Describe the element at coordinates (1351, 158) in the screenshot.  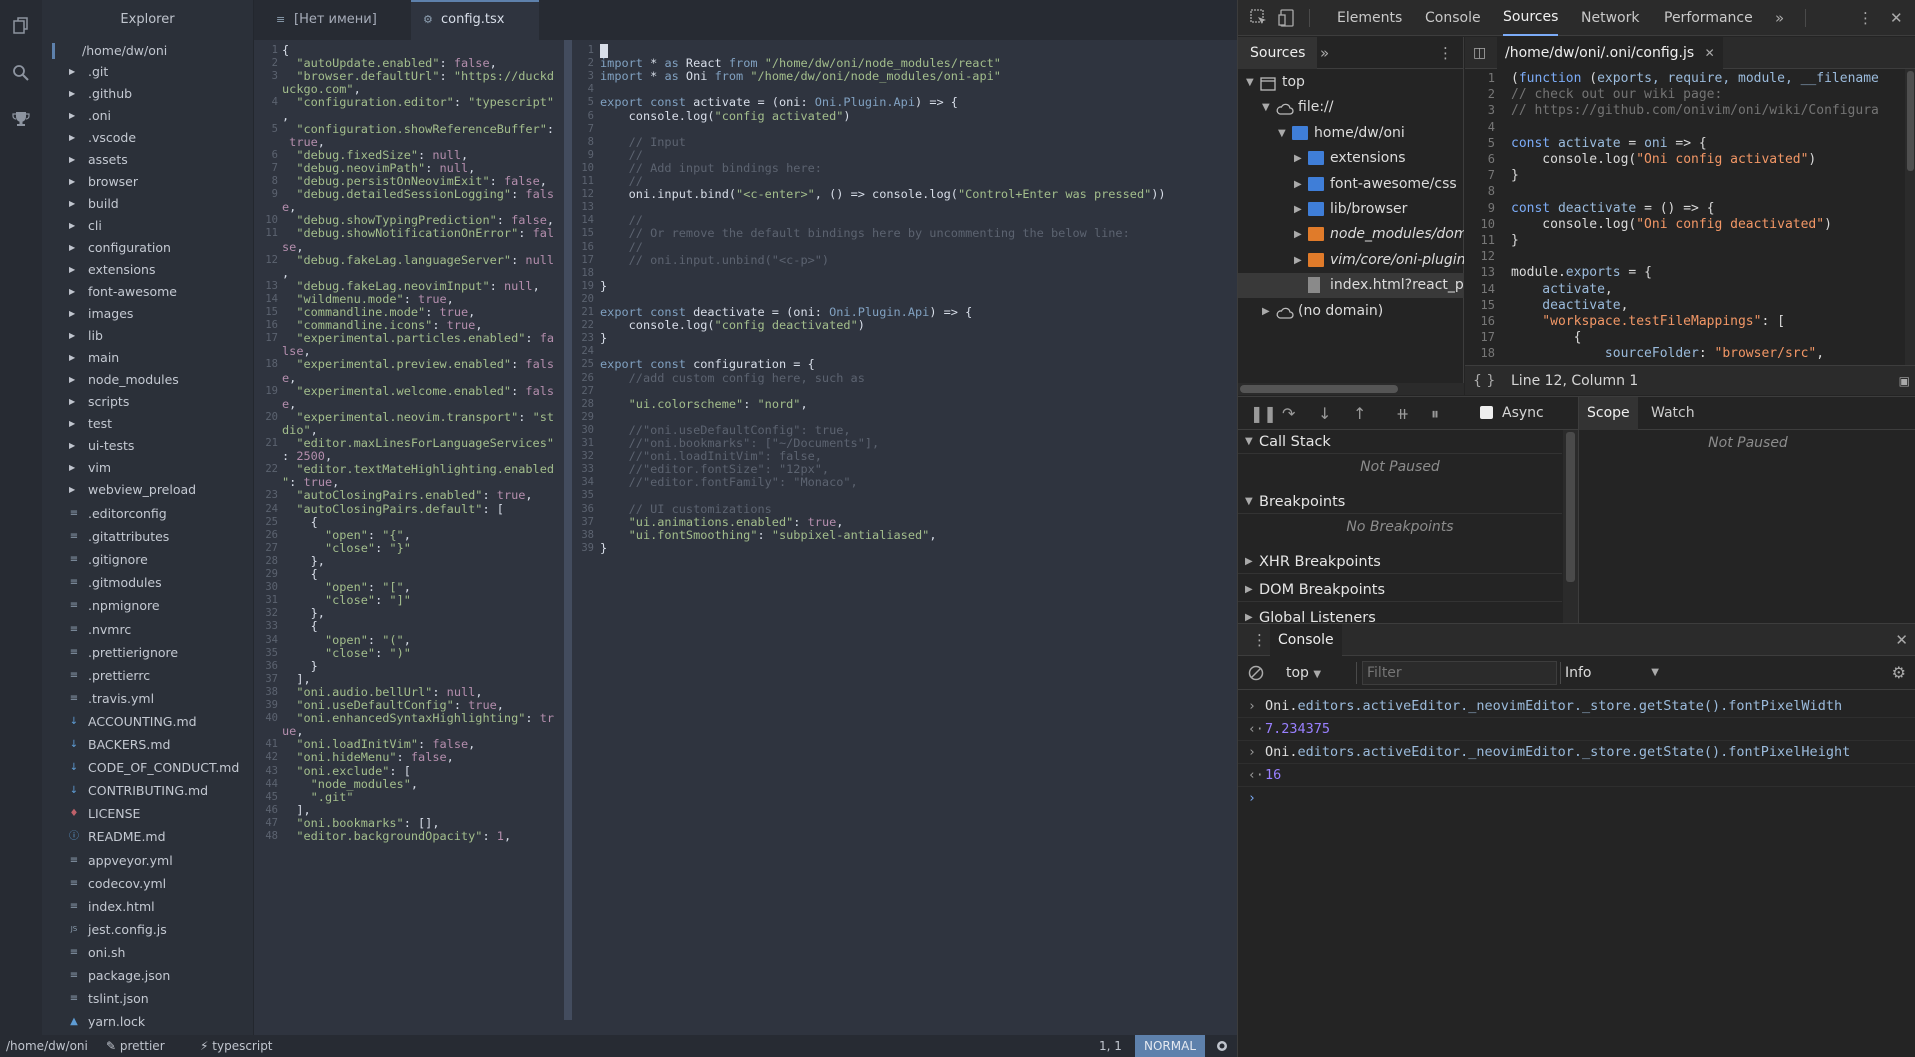
I see `navigator-item: ▶ extensions` at that location.